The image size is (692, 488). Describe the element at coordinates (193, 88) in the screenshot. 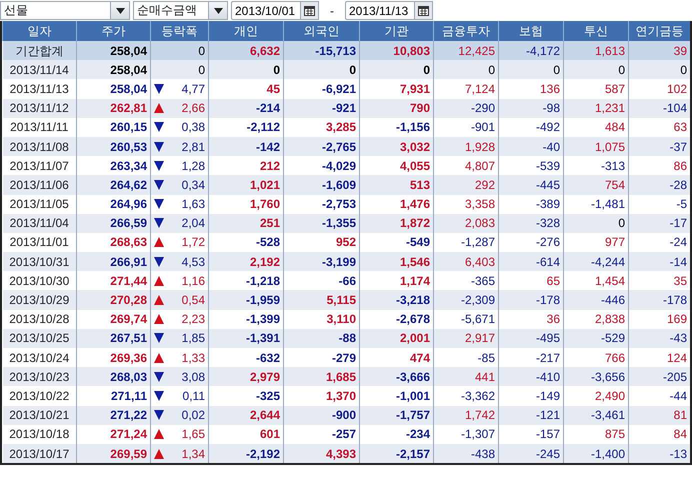

I see `change-value: 4,77` at that location.